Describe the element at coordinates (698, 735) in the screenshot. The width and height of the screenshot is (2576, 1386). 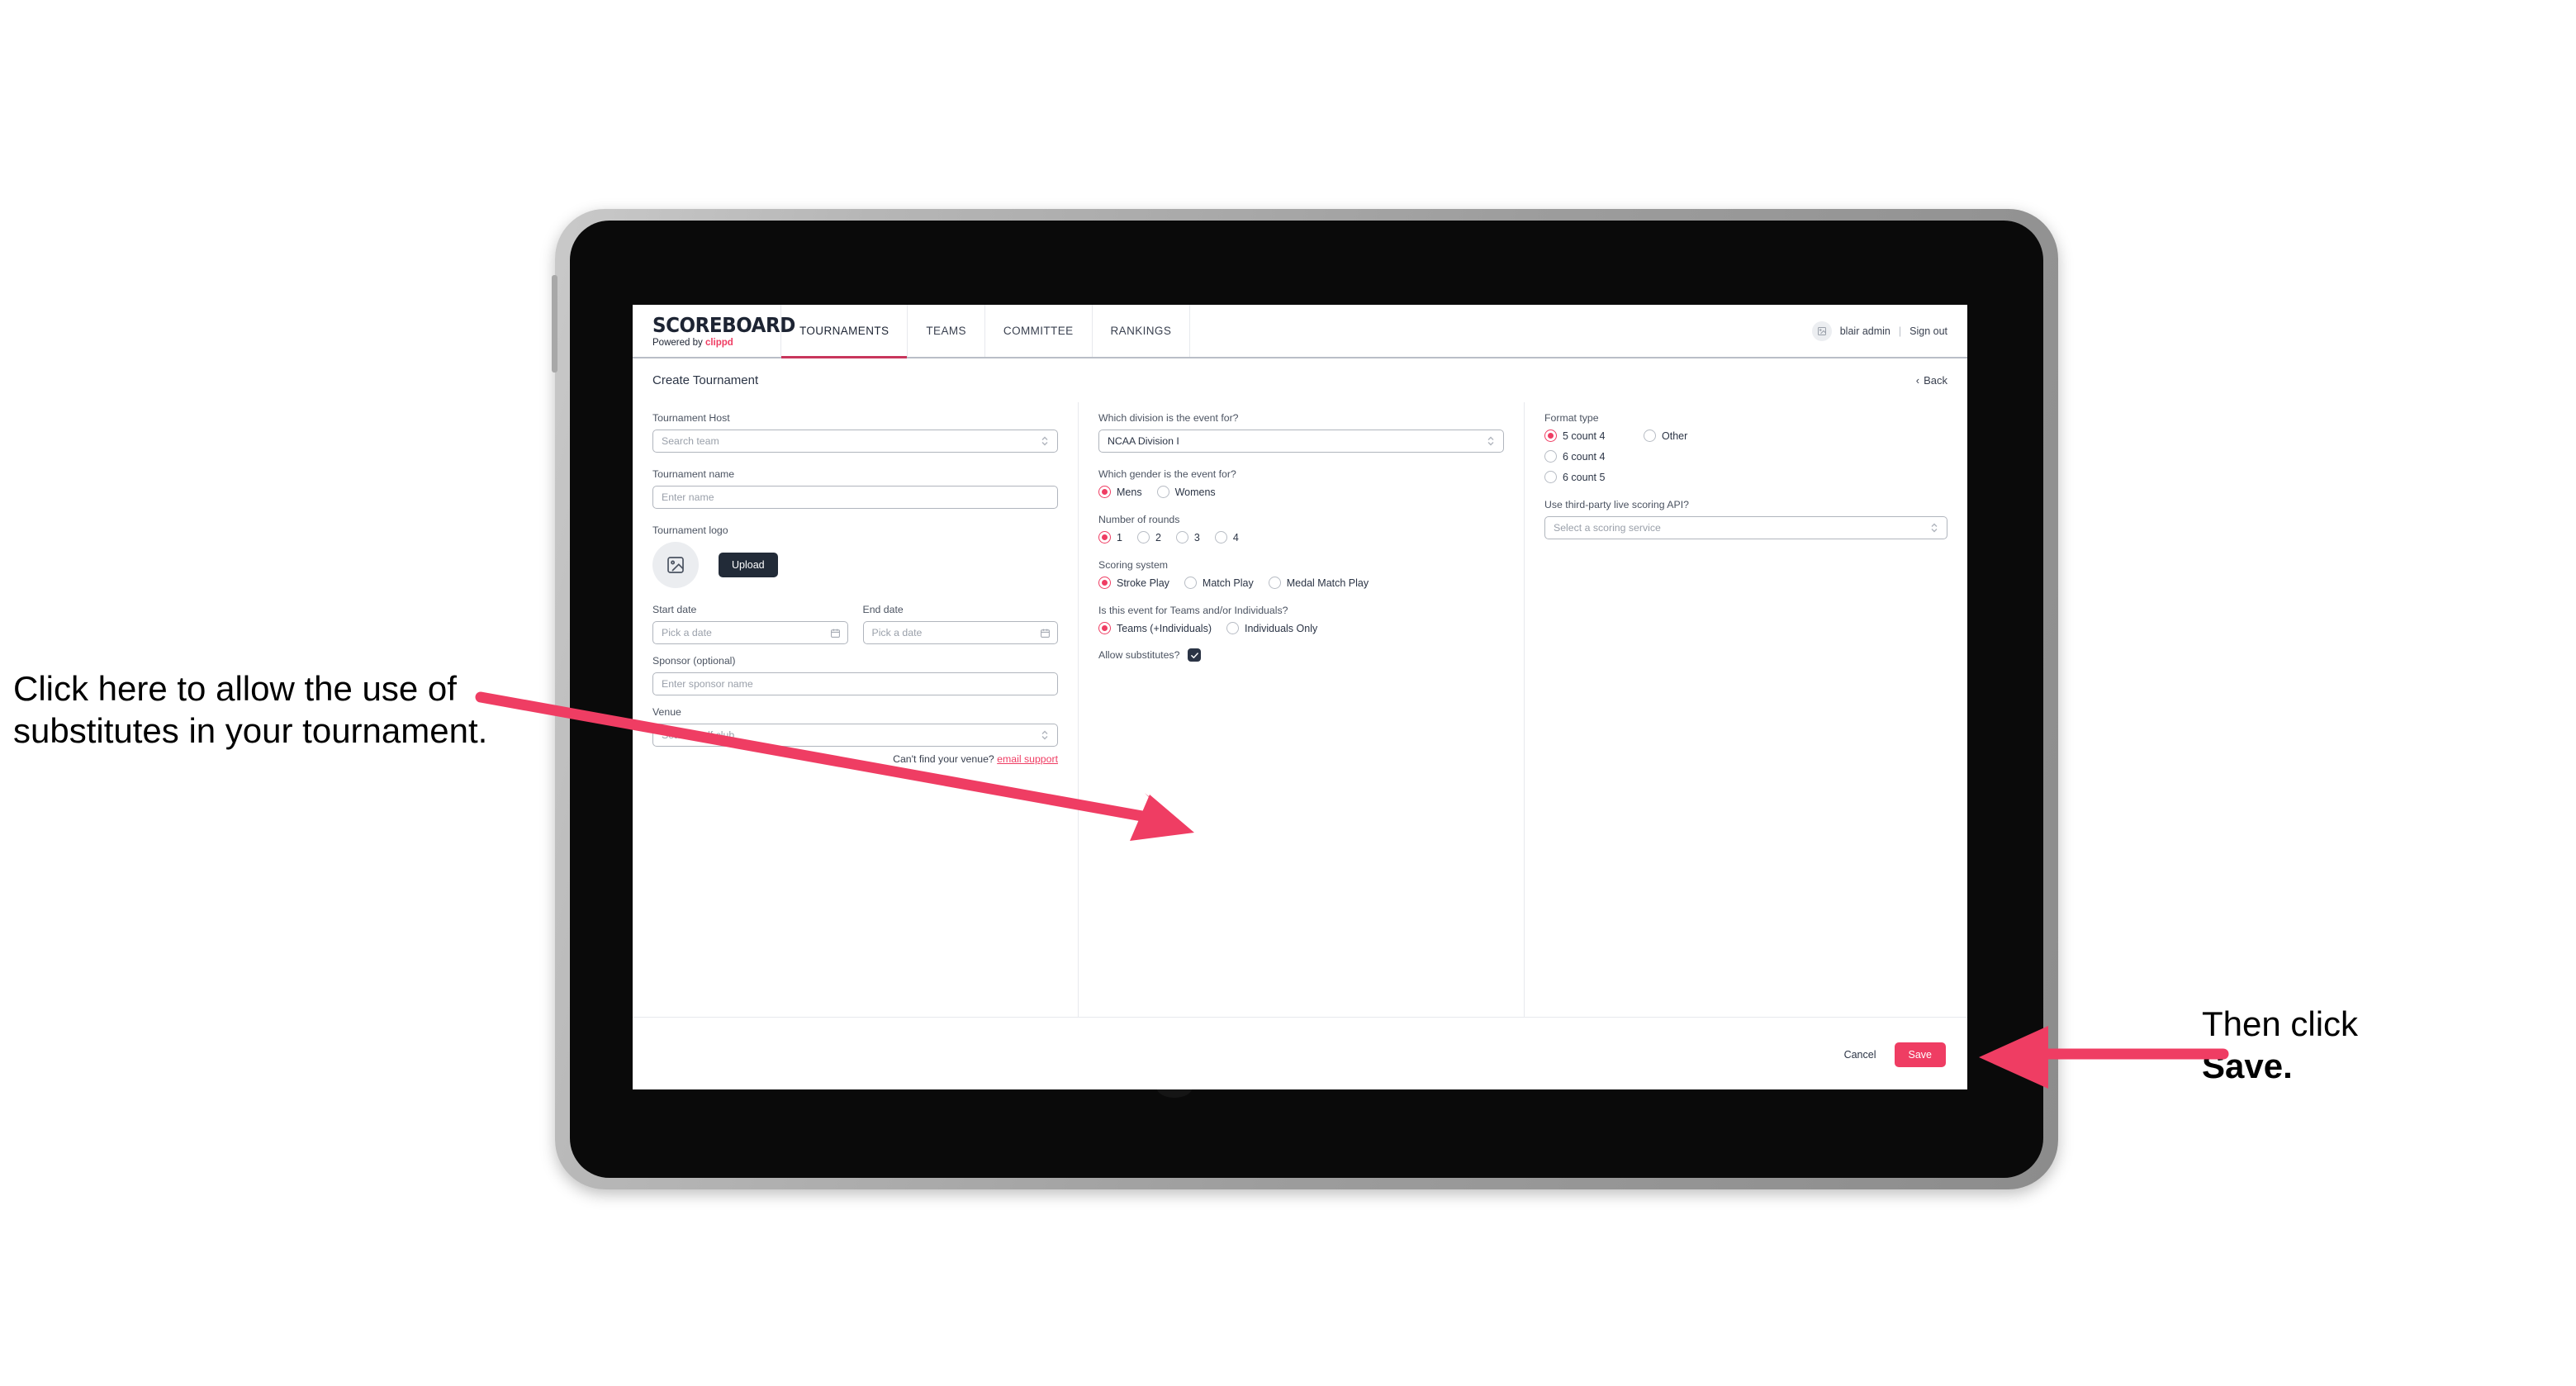
I see `venue-placeholder: Search golf club` at that location.